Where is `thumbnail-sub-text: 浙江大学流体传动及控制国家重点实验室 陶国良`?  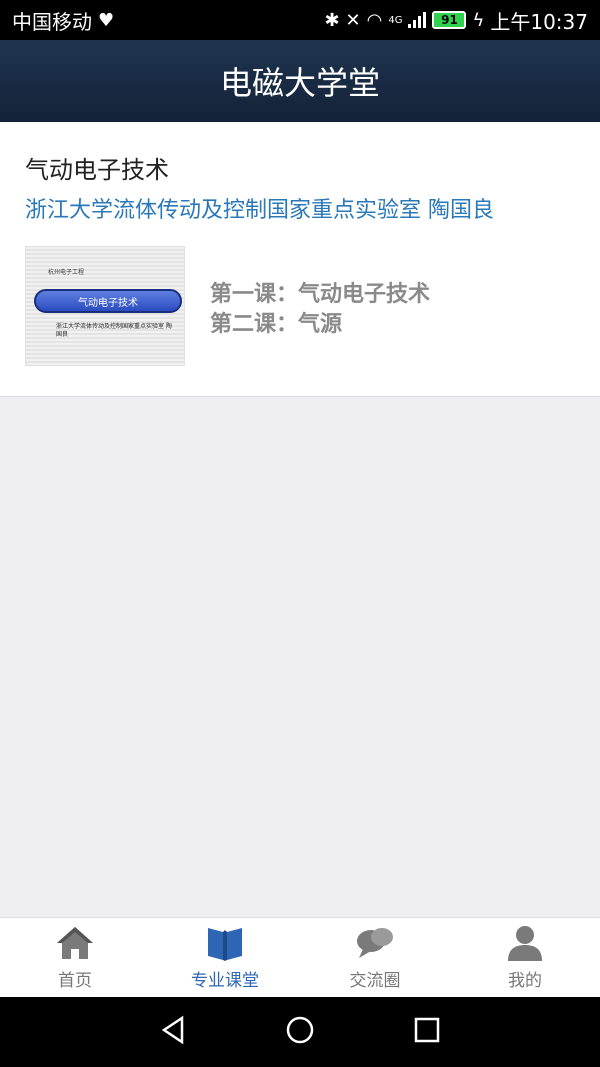
thumbnail-sub-text: 浙江大学流体传动及控制国家重点实验室 陶国良 is located at coordinates (114, 330).